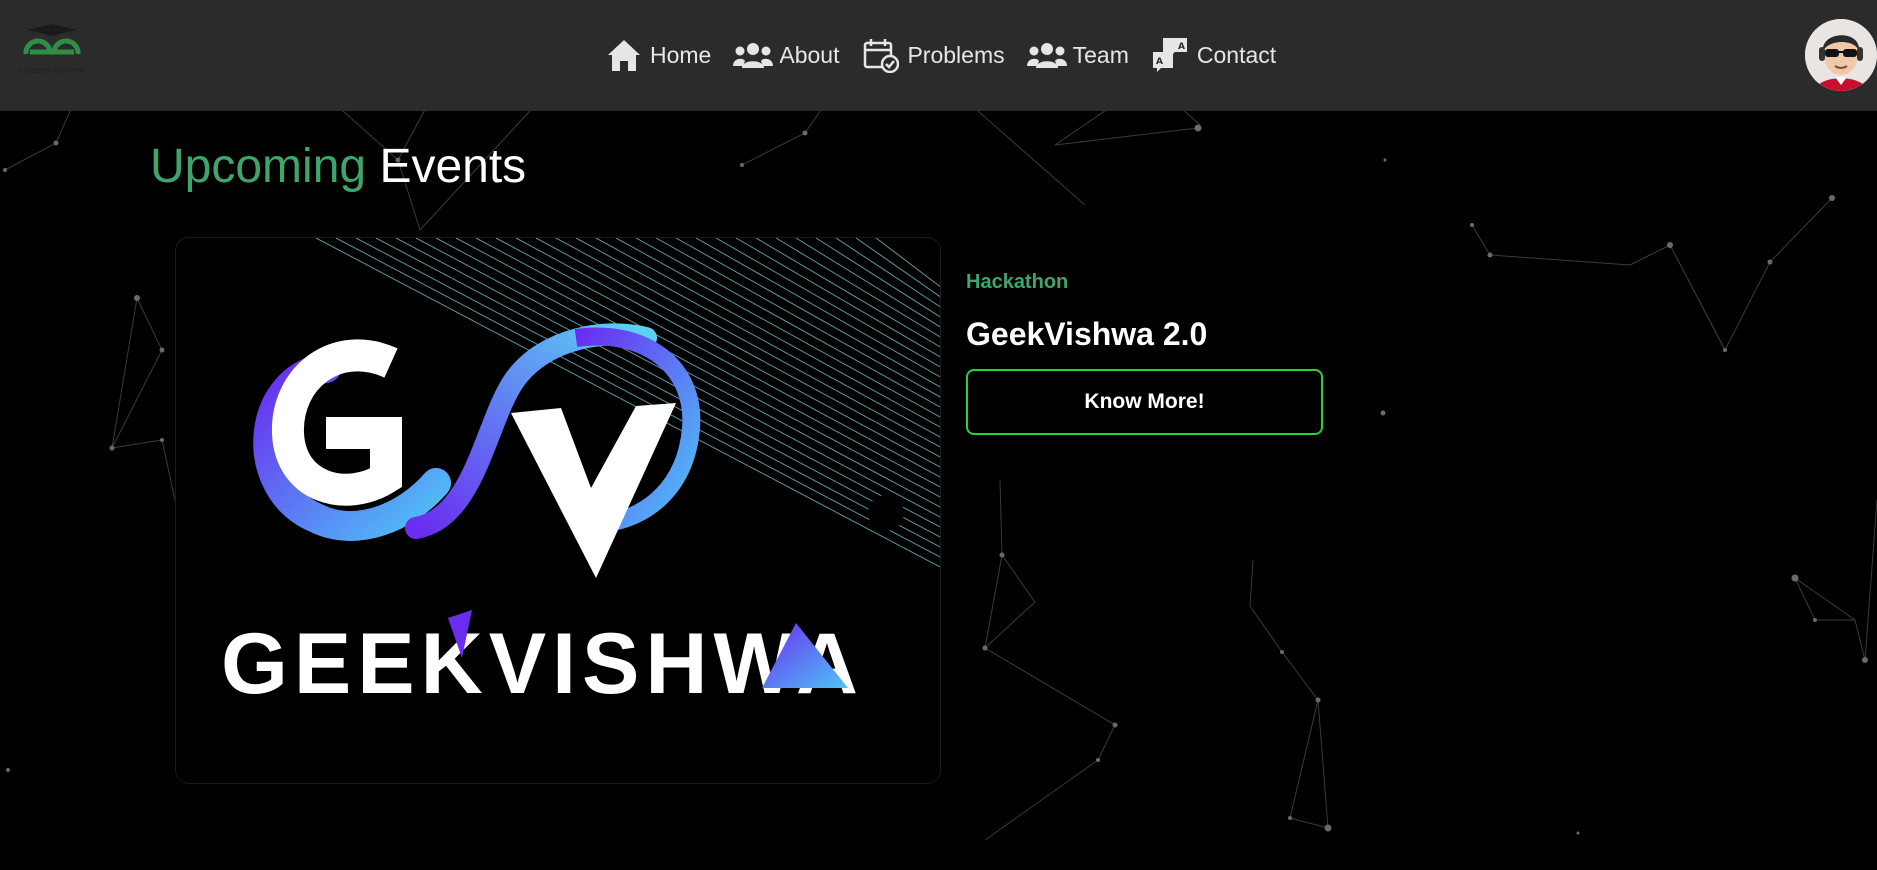 The width and height of the screenshot is (1877, 870). I want to click on nav-label-contact: Contact, so click(1236, 54).